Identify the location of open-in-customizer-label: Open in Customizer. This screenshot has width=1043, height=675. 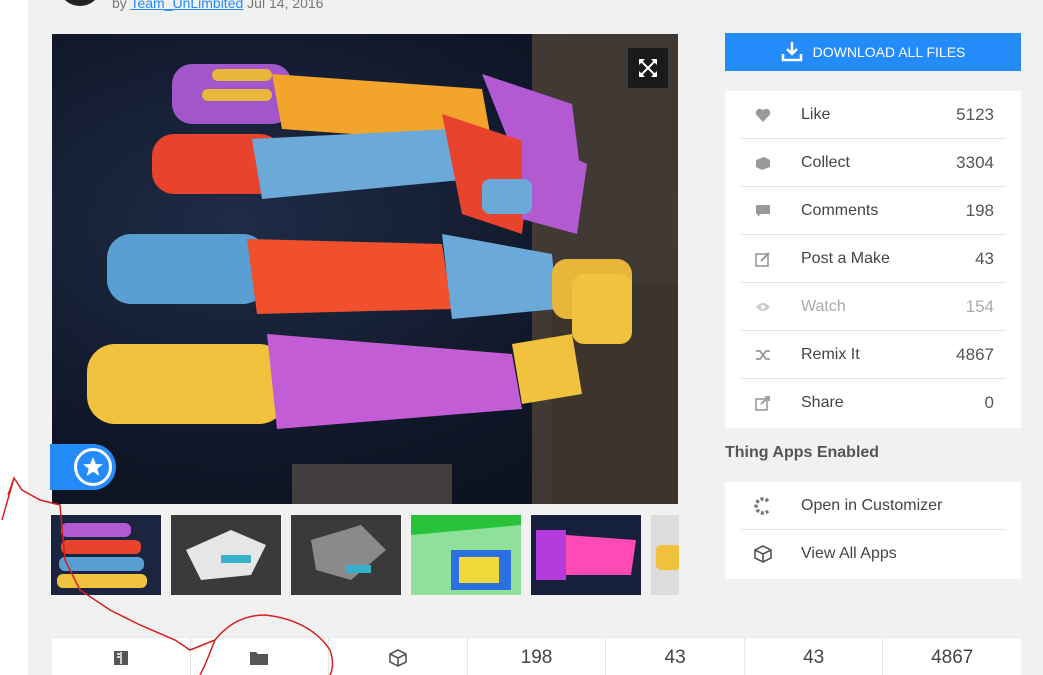
(872, 505).